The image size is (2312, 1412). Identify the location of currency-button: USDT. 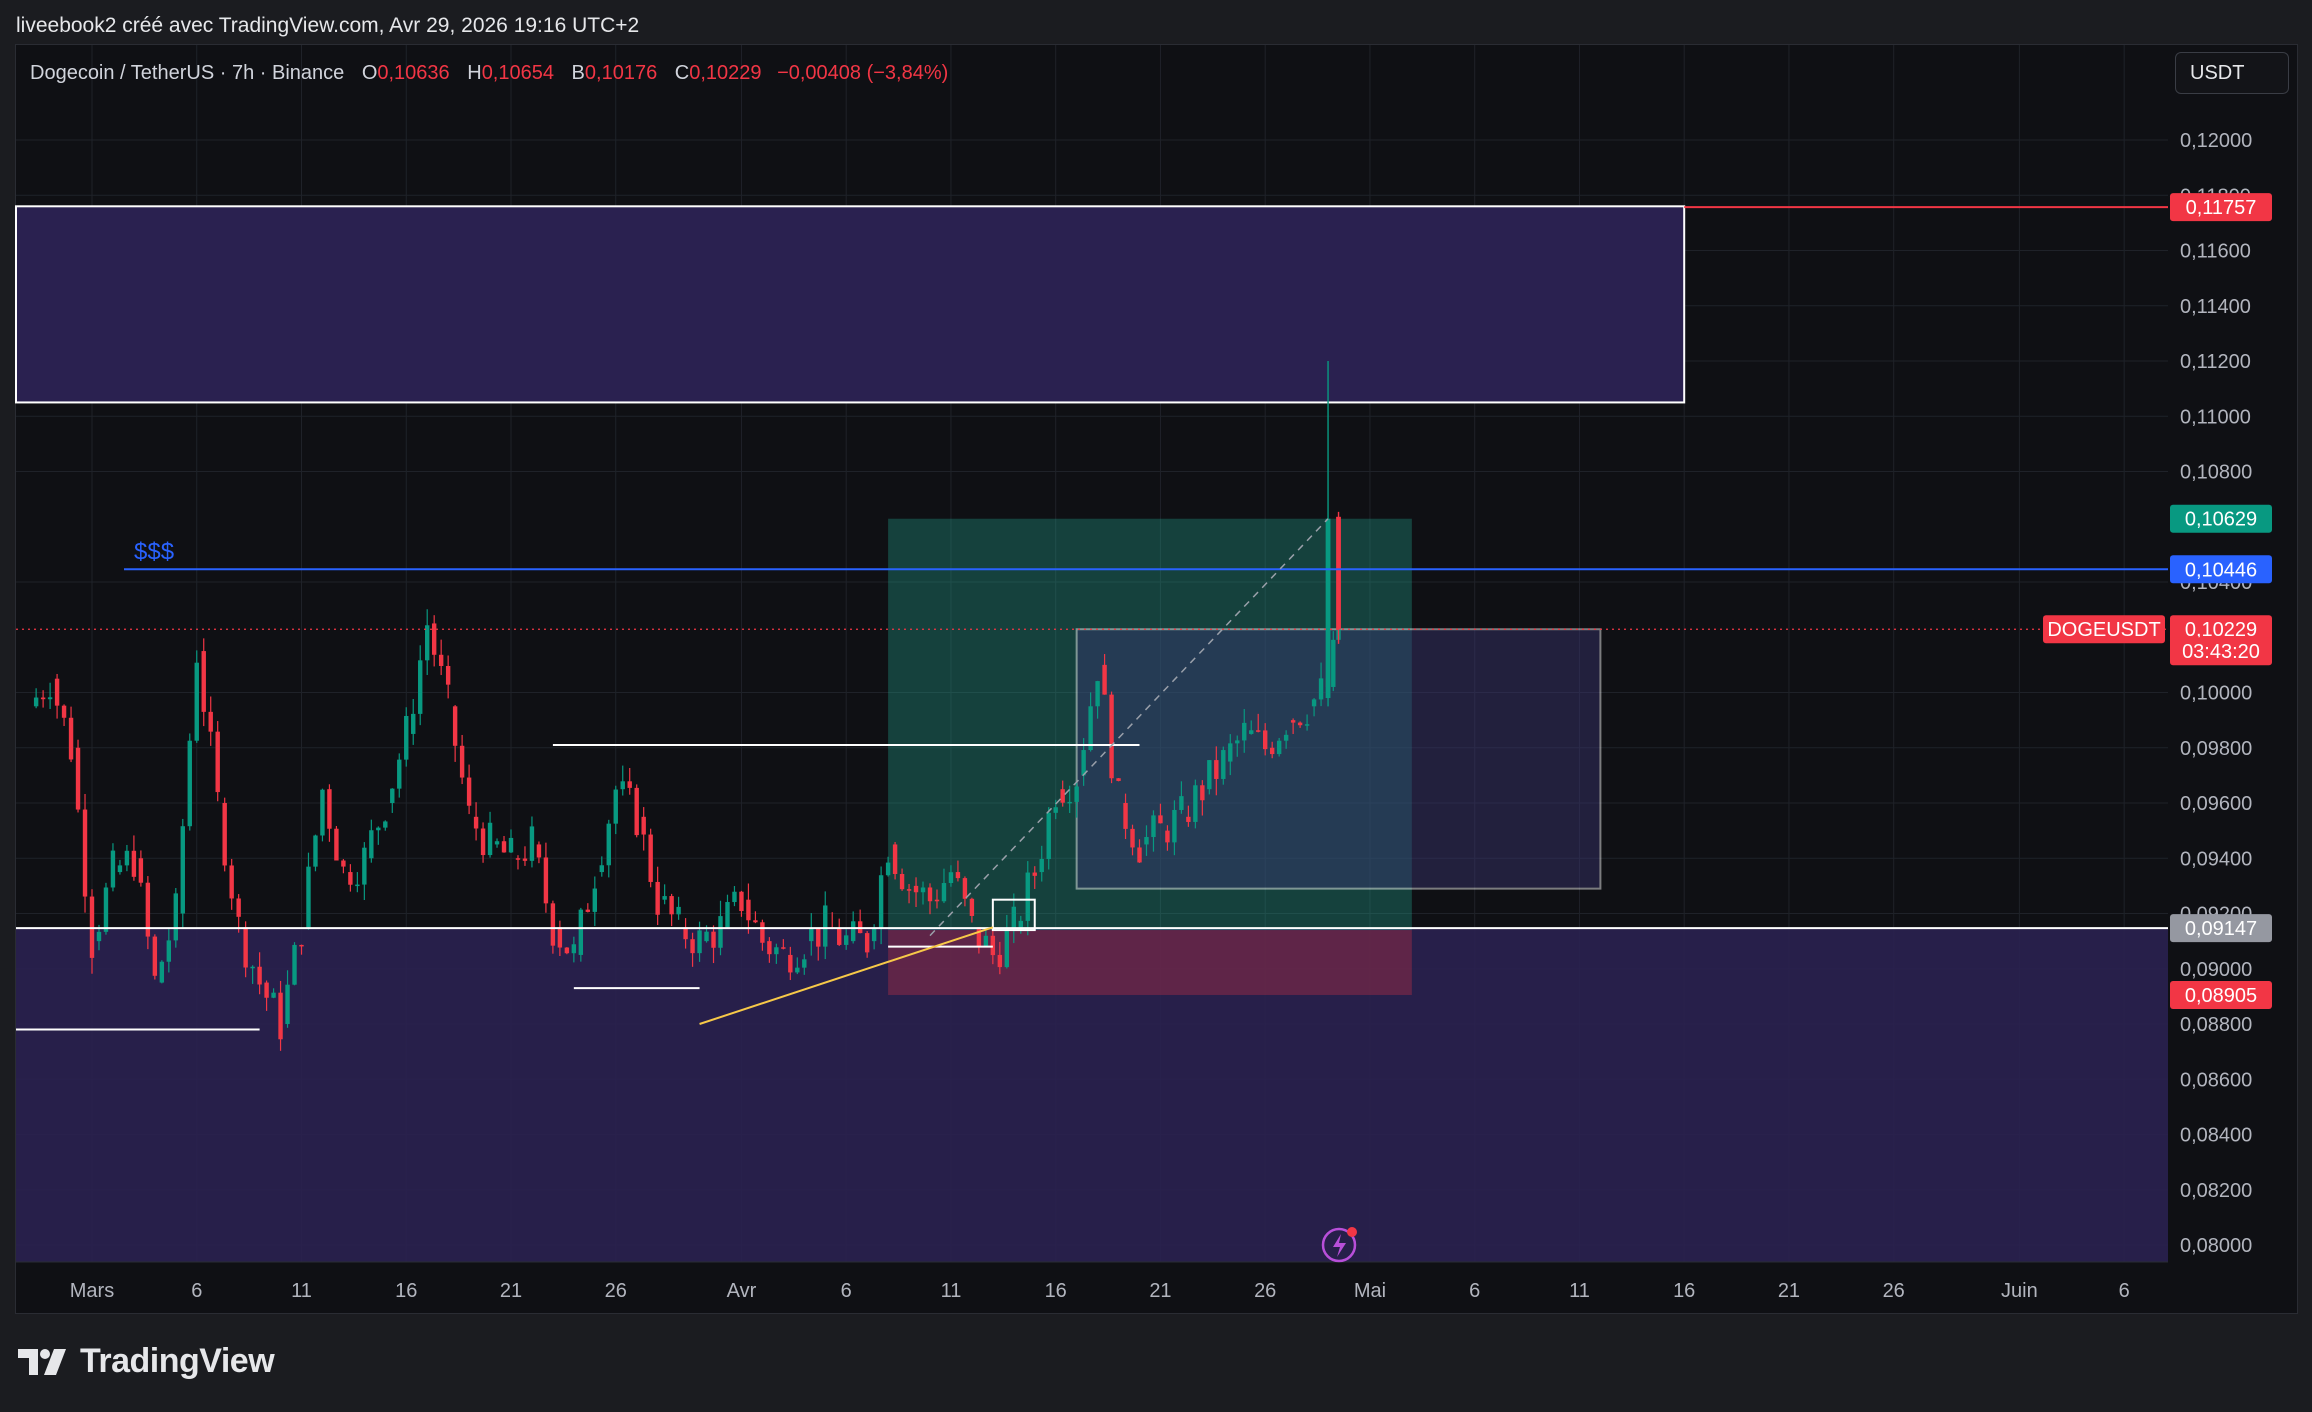
(2232, 73).